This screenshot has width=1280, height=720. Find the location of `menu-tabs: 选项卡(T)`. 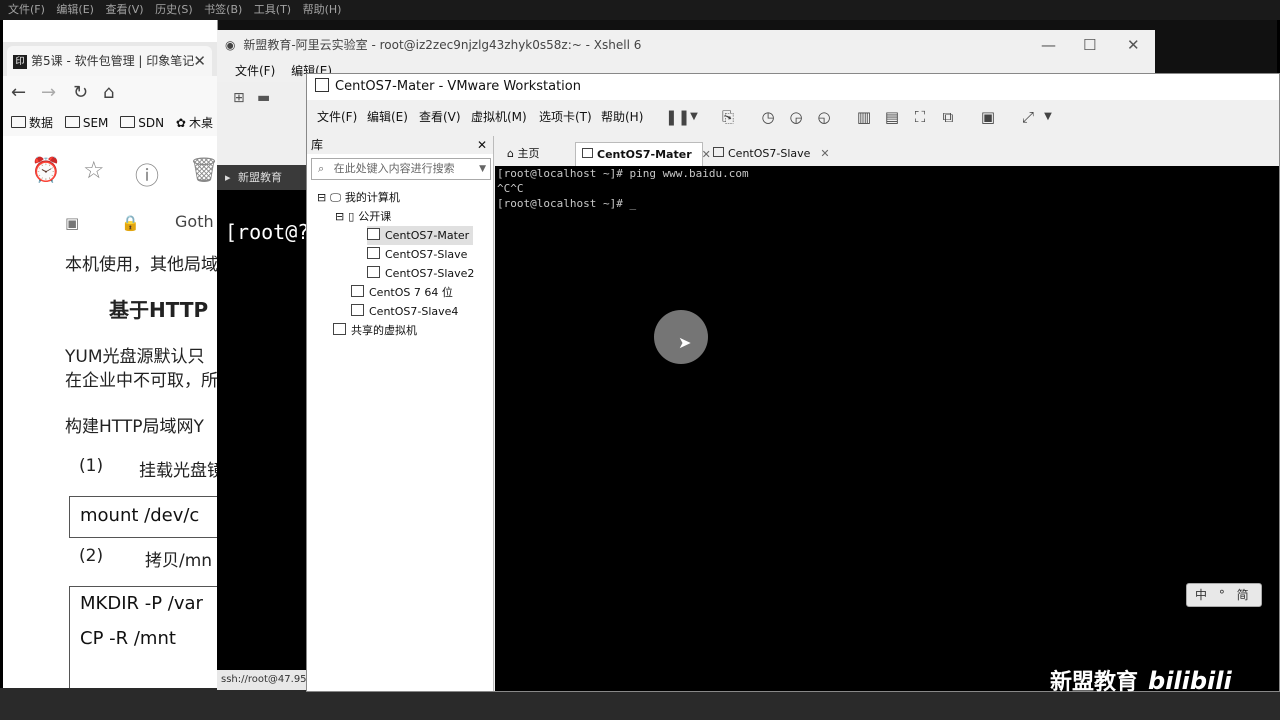

menu-tabs: 选项卡(T) is located at coordinates (565, 117).